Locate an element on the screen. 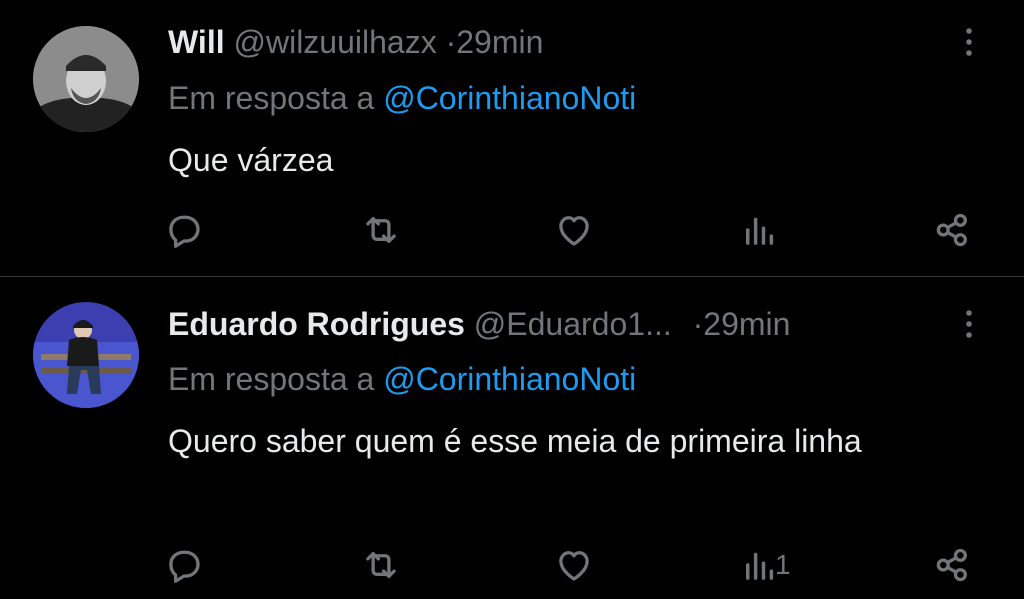 The width and height of the screenshot is (1024, 599). views-button: 1 is located at coordinates (765, 565).